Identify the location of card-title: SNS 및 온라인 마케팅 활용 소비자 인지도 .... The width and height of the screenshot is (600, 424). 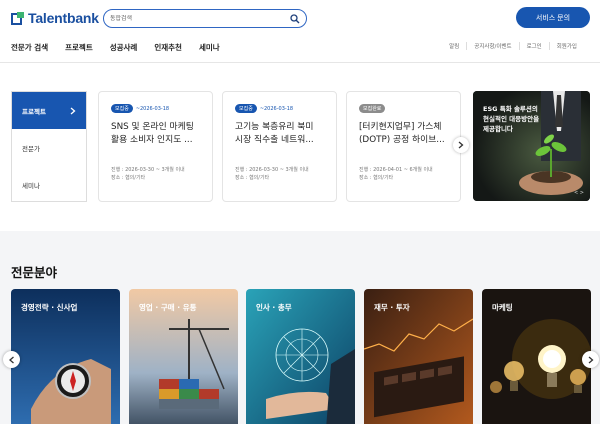
(152, 133).